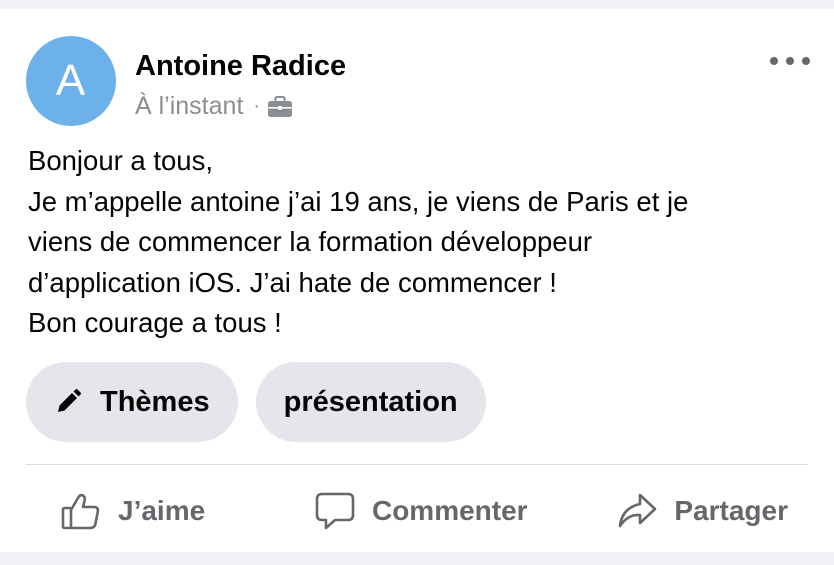  I want to click on comment-button: Commenter, so click(421, 511).